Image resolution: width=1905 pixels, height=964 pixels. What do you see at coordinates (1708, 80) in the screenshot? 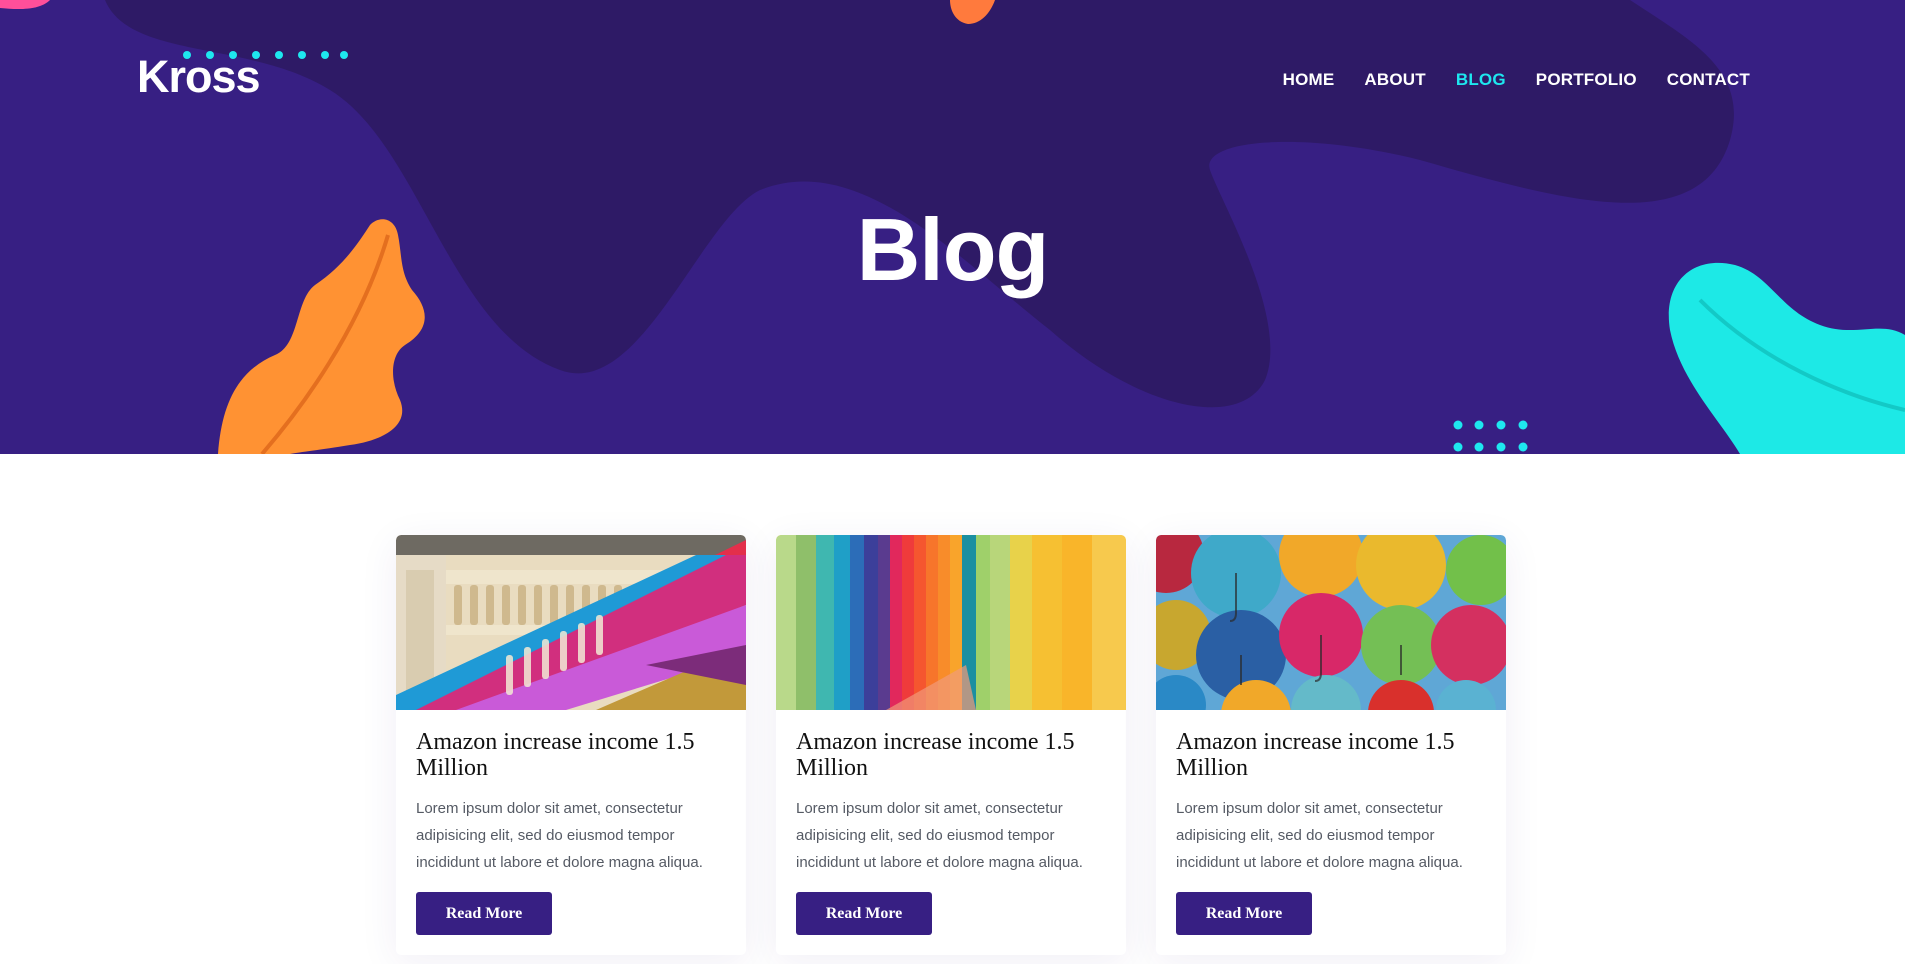
I see `nav-item-contact: CONTACT` at bounding box center [1708, 80].